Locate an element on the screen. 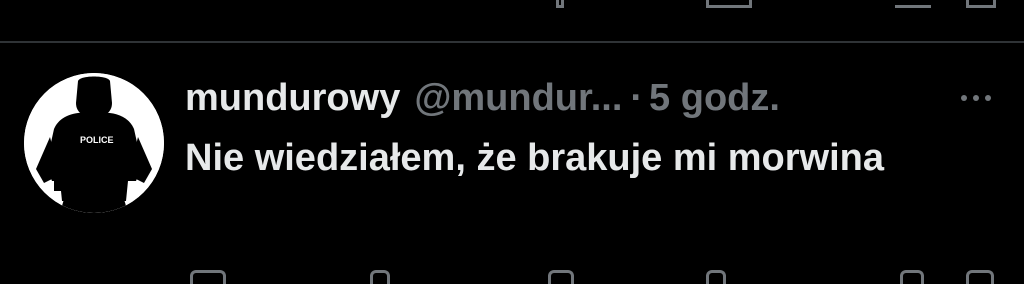 This screenshot has height=284, width=1024. police-officer-silhouette-icon: POLICE is located at coordinates (94, 143).